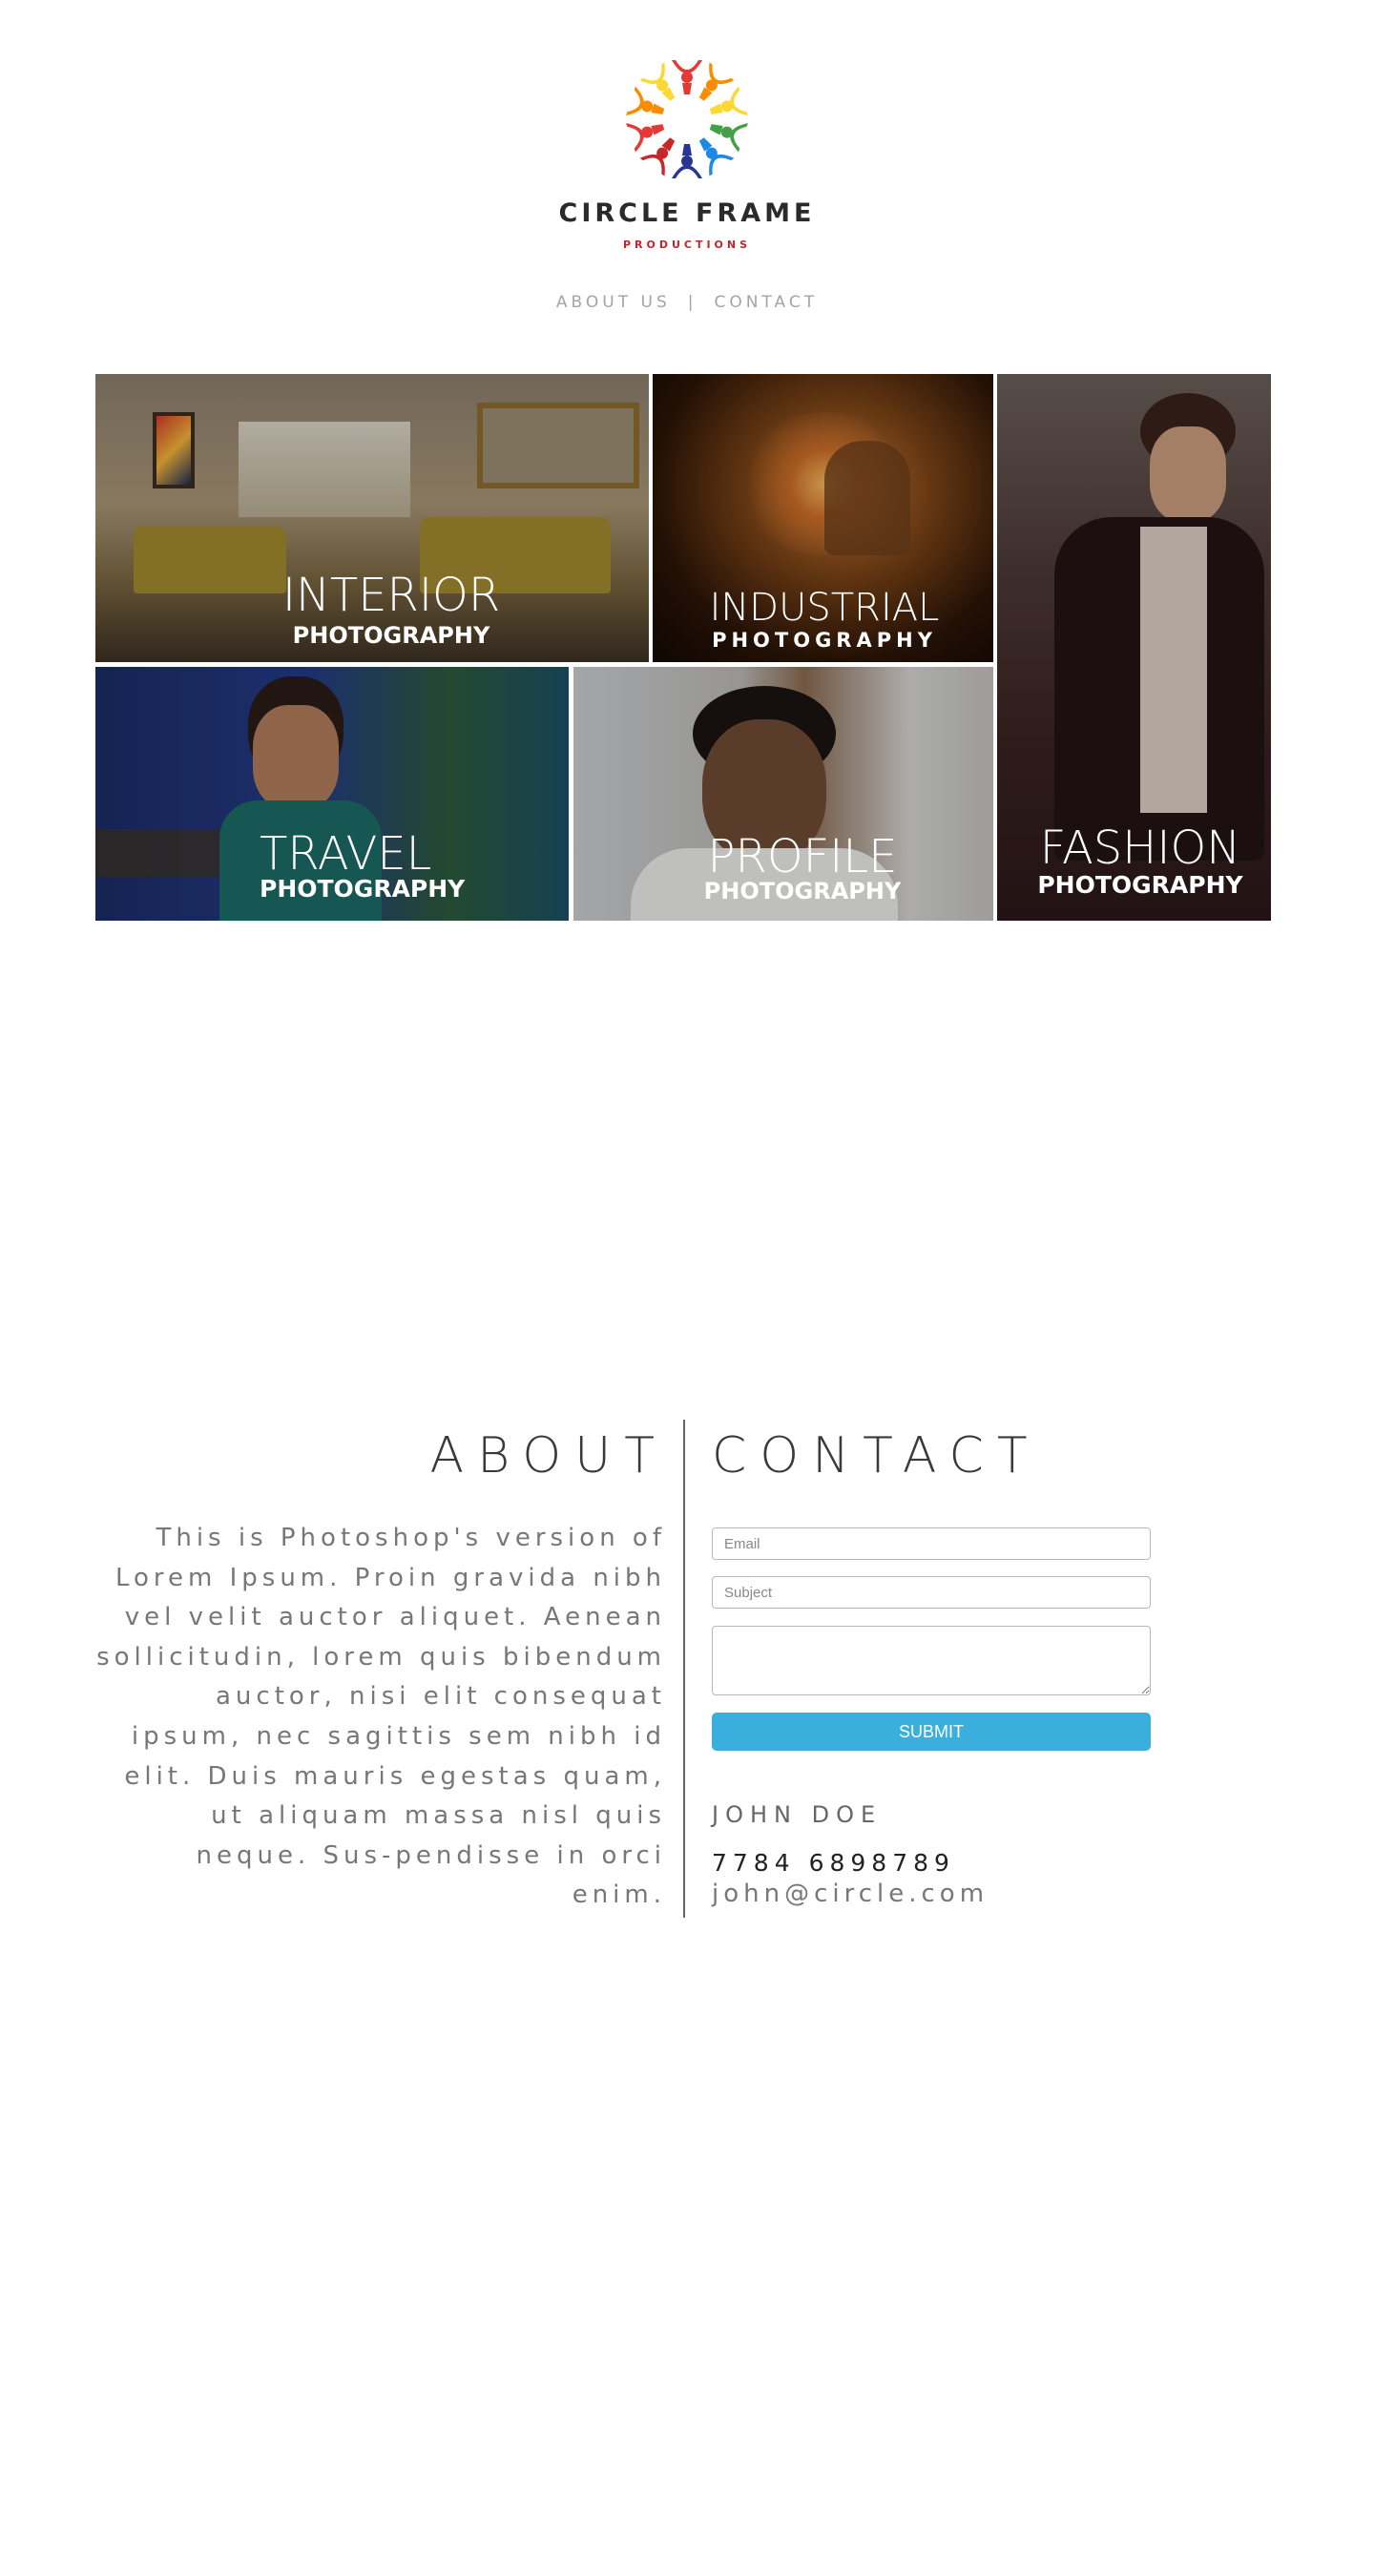 The image size is (1374, 2576). I want to click on email-field, so click(931, 1543).